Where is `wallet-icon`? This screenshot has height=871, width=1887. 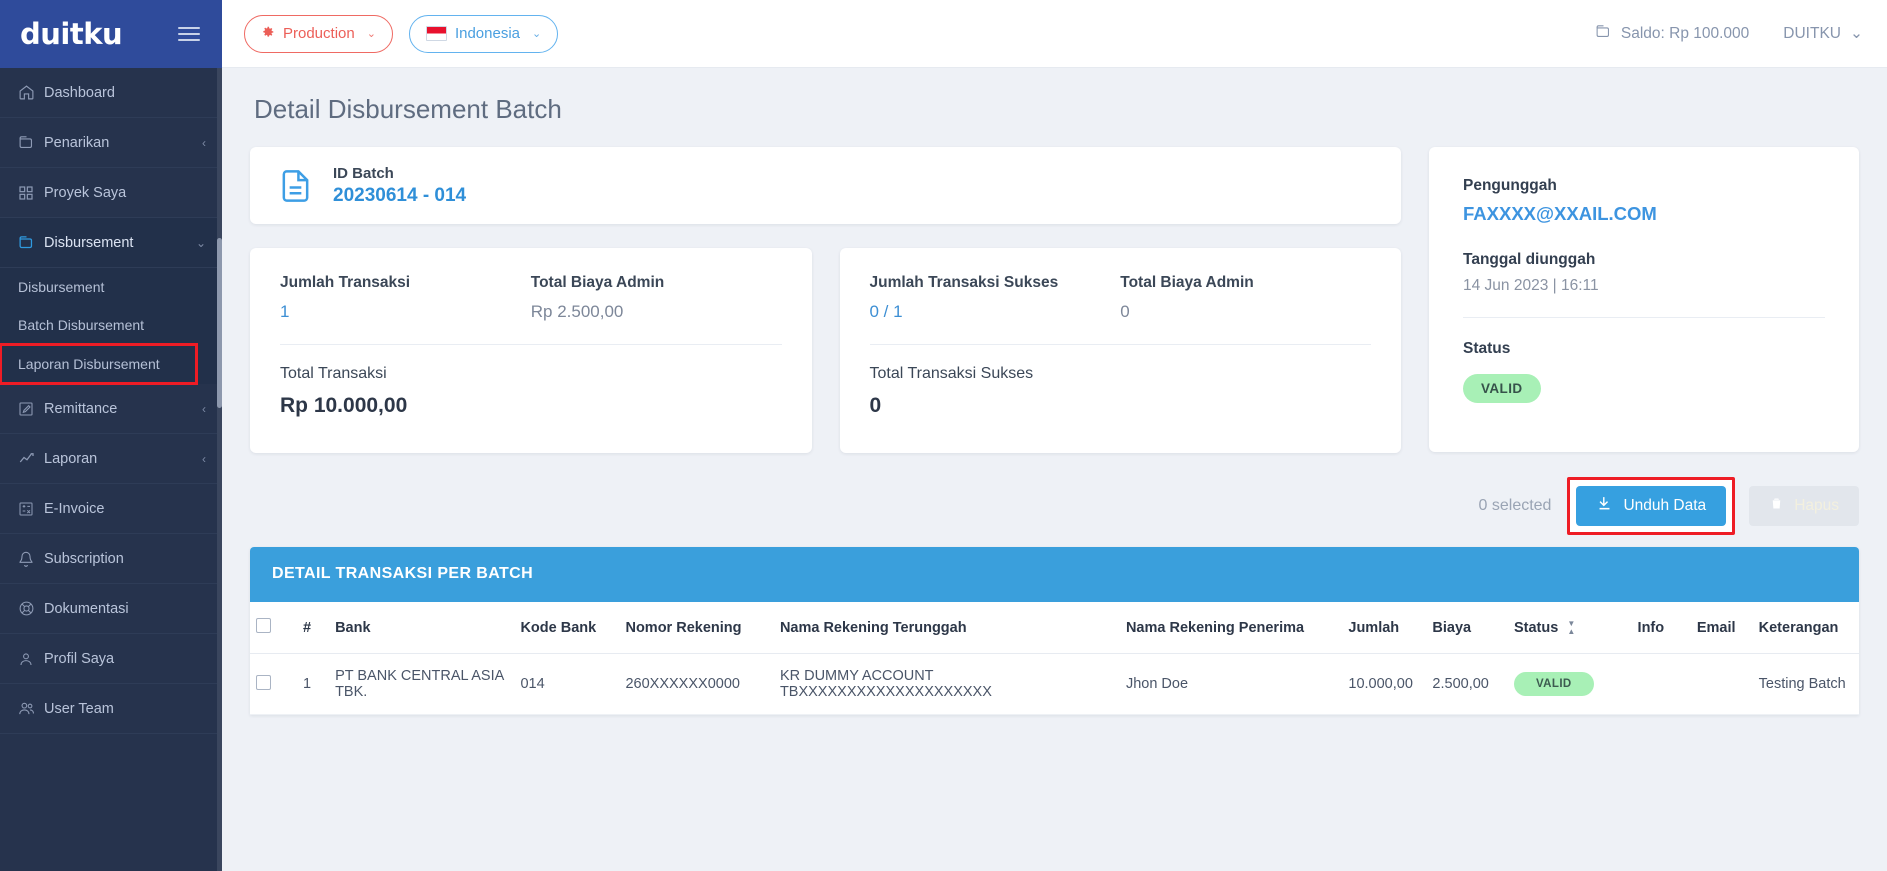 wallet-icon is located at coordinates (31, 142).